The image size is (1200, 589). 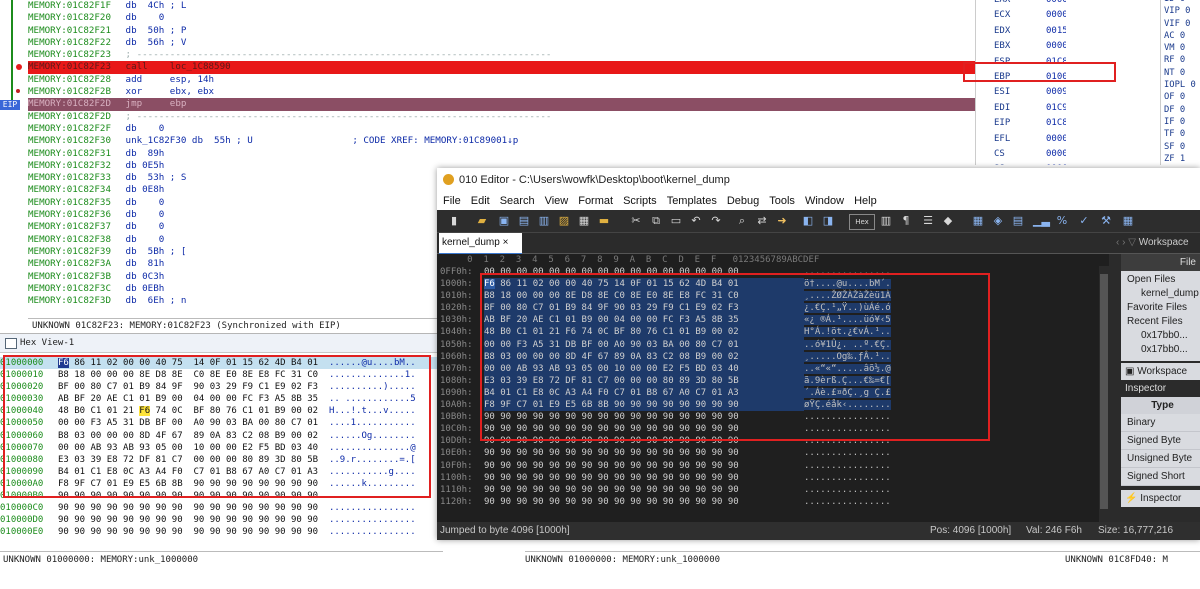 I want to click on replace-icon: ⇄, so click(x=762, y=221).